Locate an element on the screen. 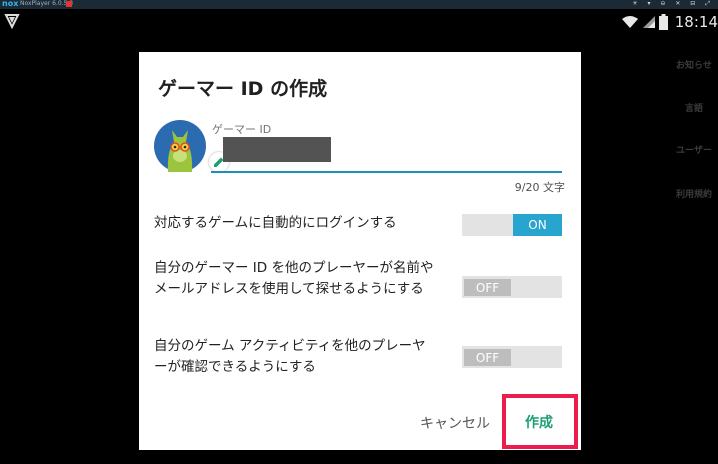 The width and height of the screenshot is (718, 464). cancel-button: キャンセル is located at coordinates (455, 423).